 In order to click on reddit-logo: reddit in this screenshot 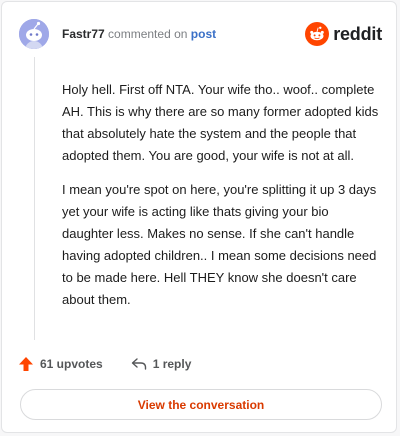, I will do `click(343, 34)`.